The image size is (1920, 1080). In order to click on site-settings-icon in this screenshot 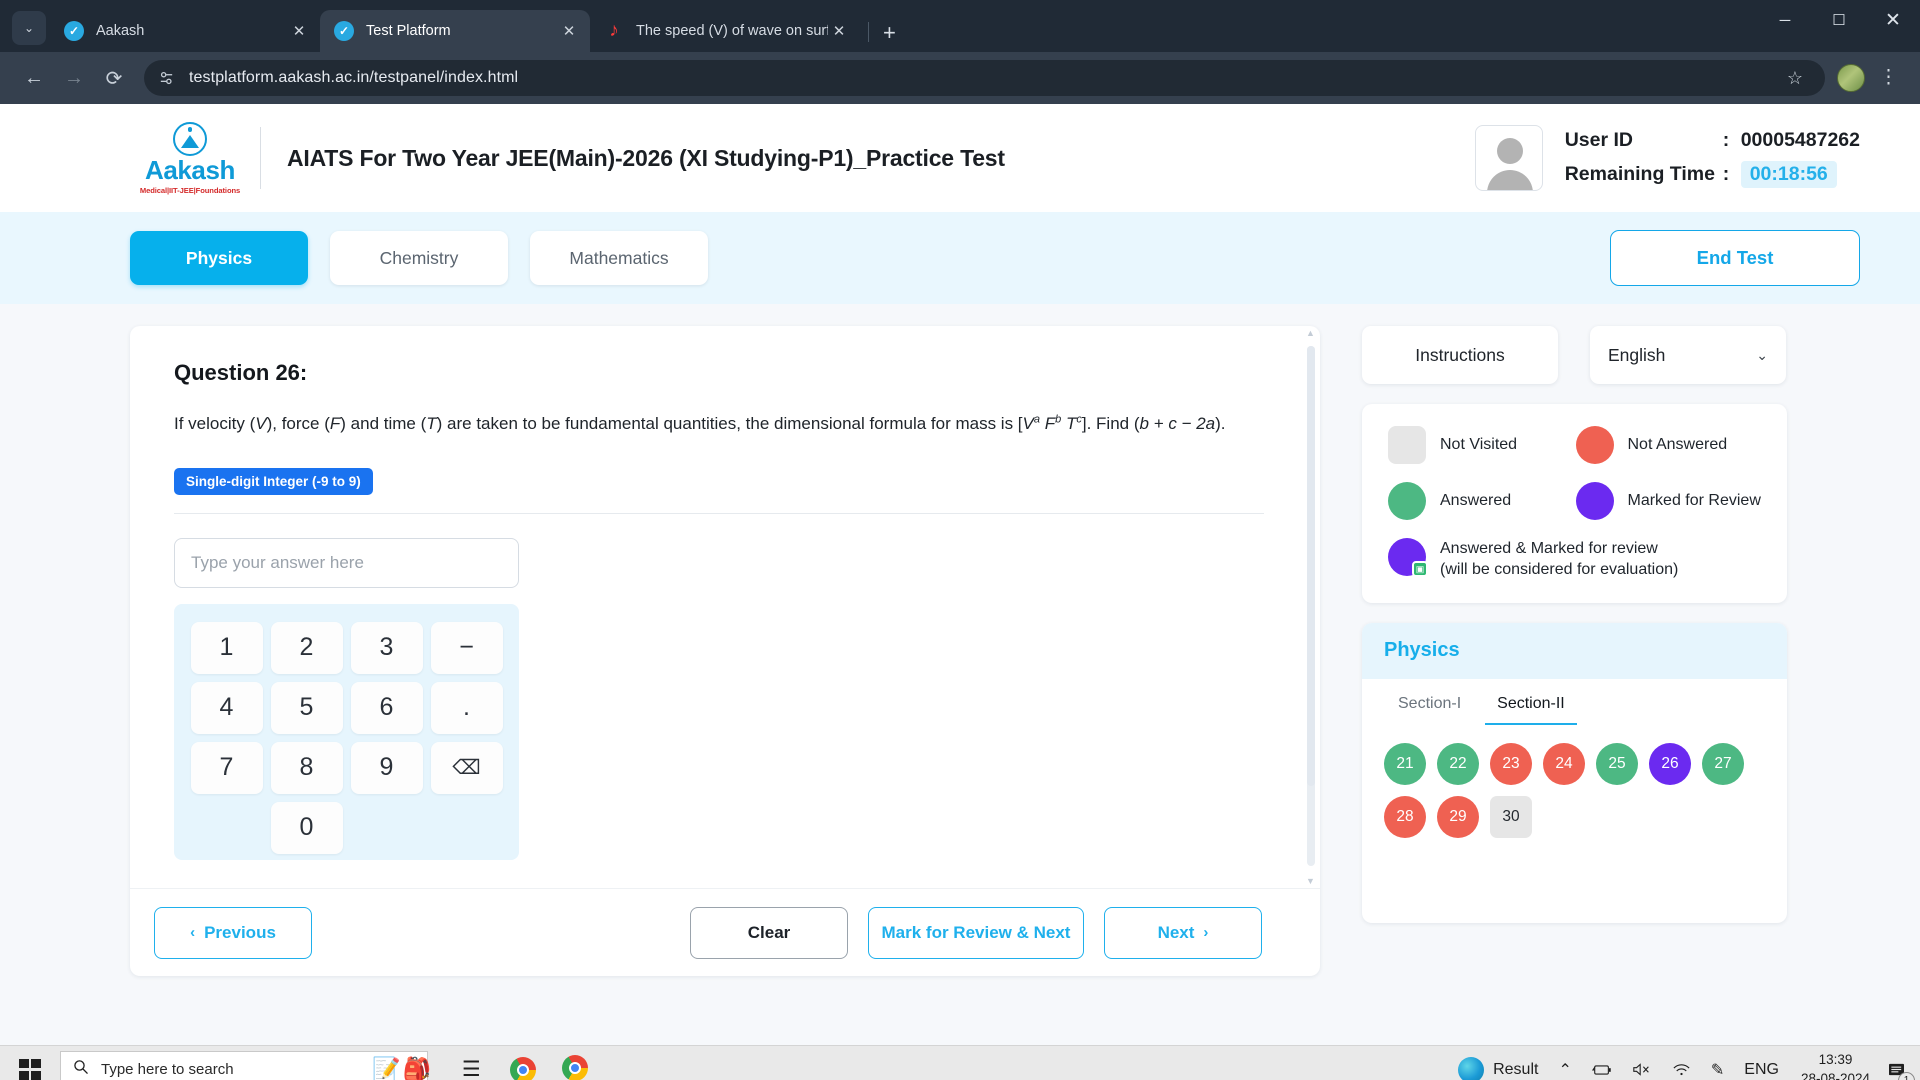, I will do `click(166, 78)`.